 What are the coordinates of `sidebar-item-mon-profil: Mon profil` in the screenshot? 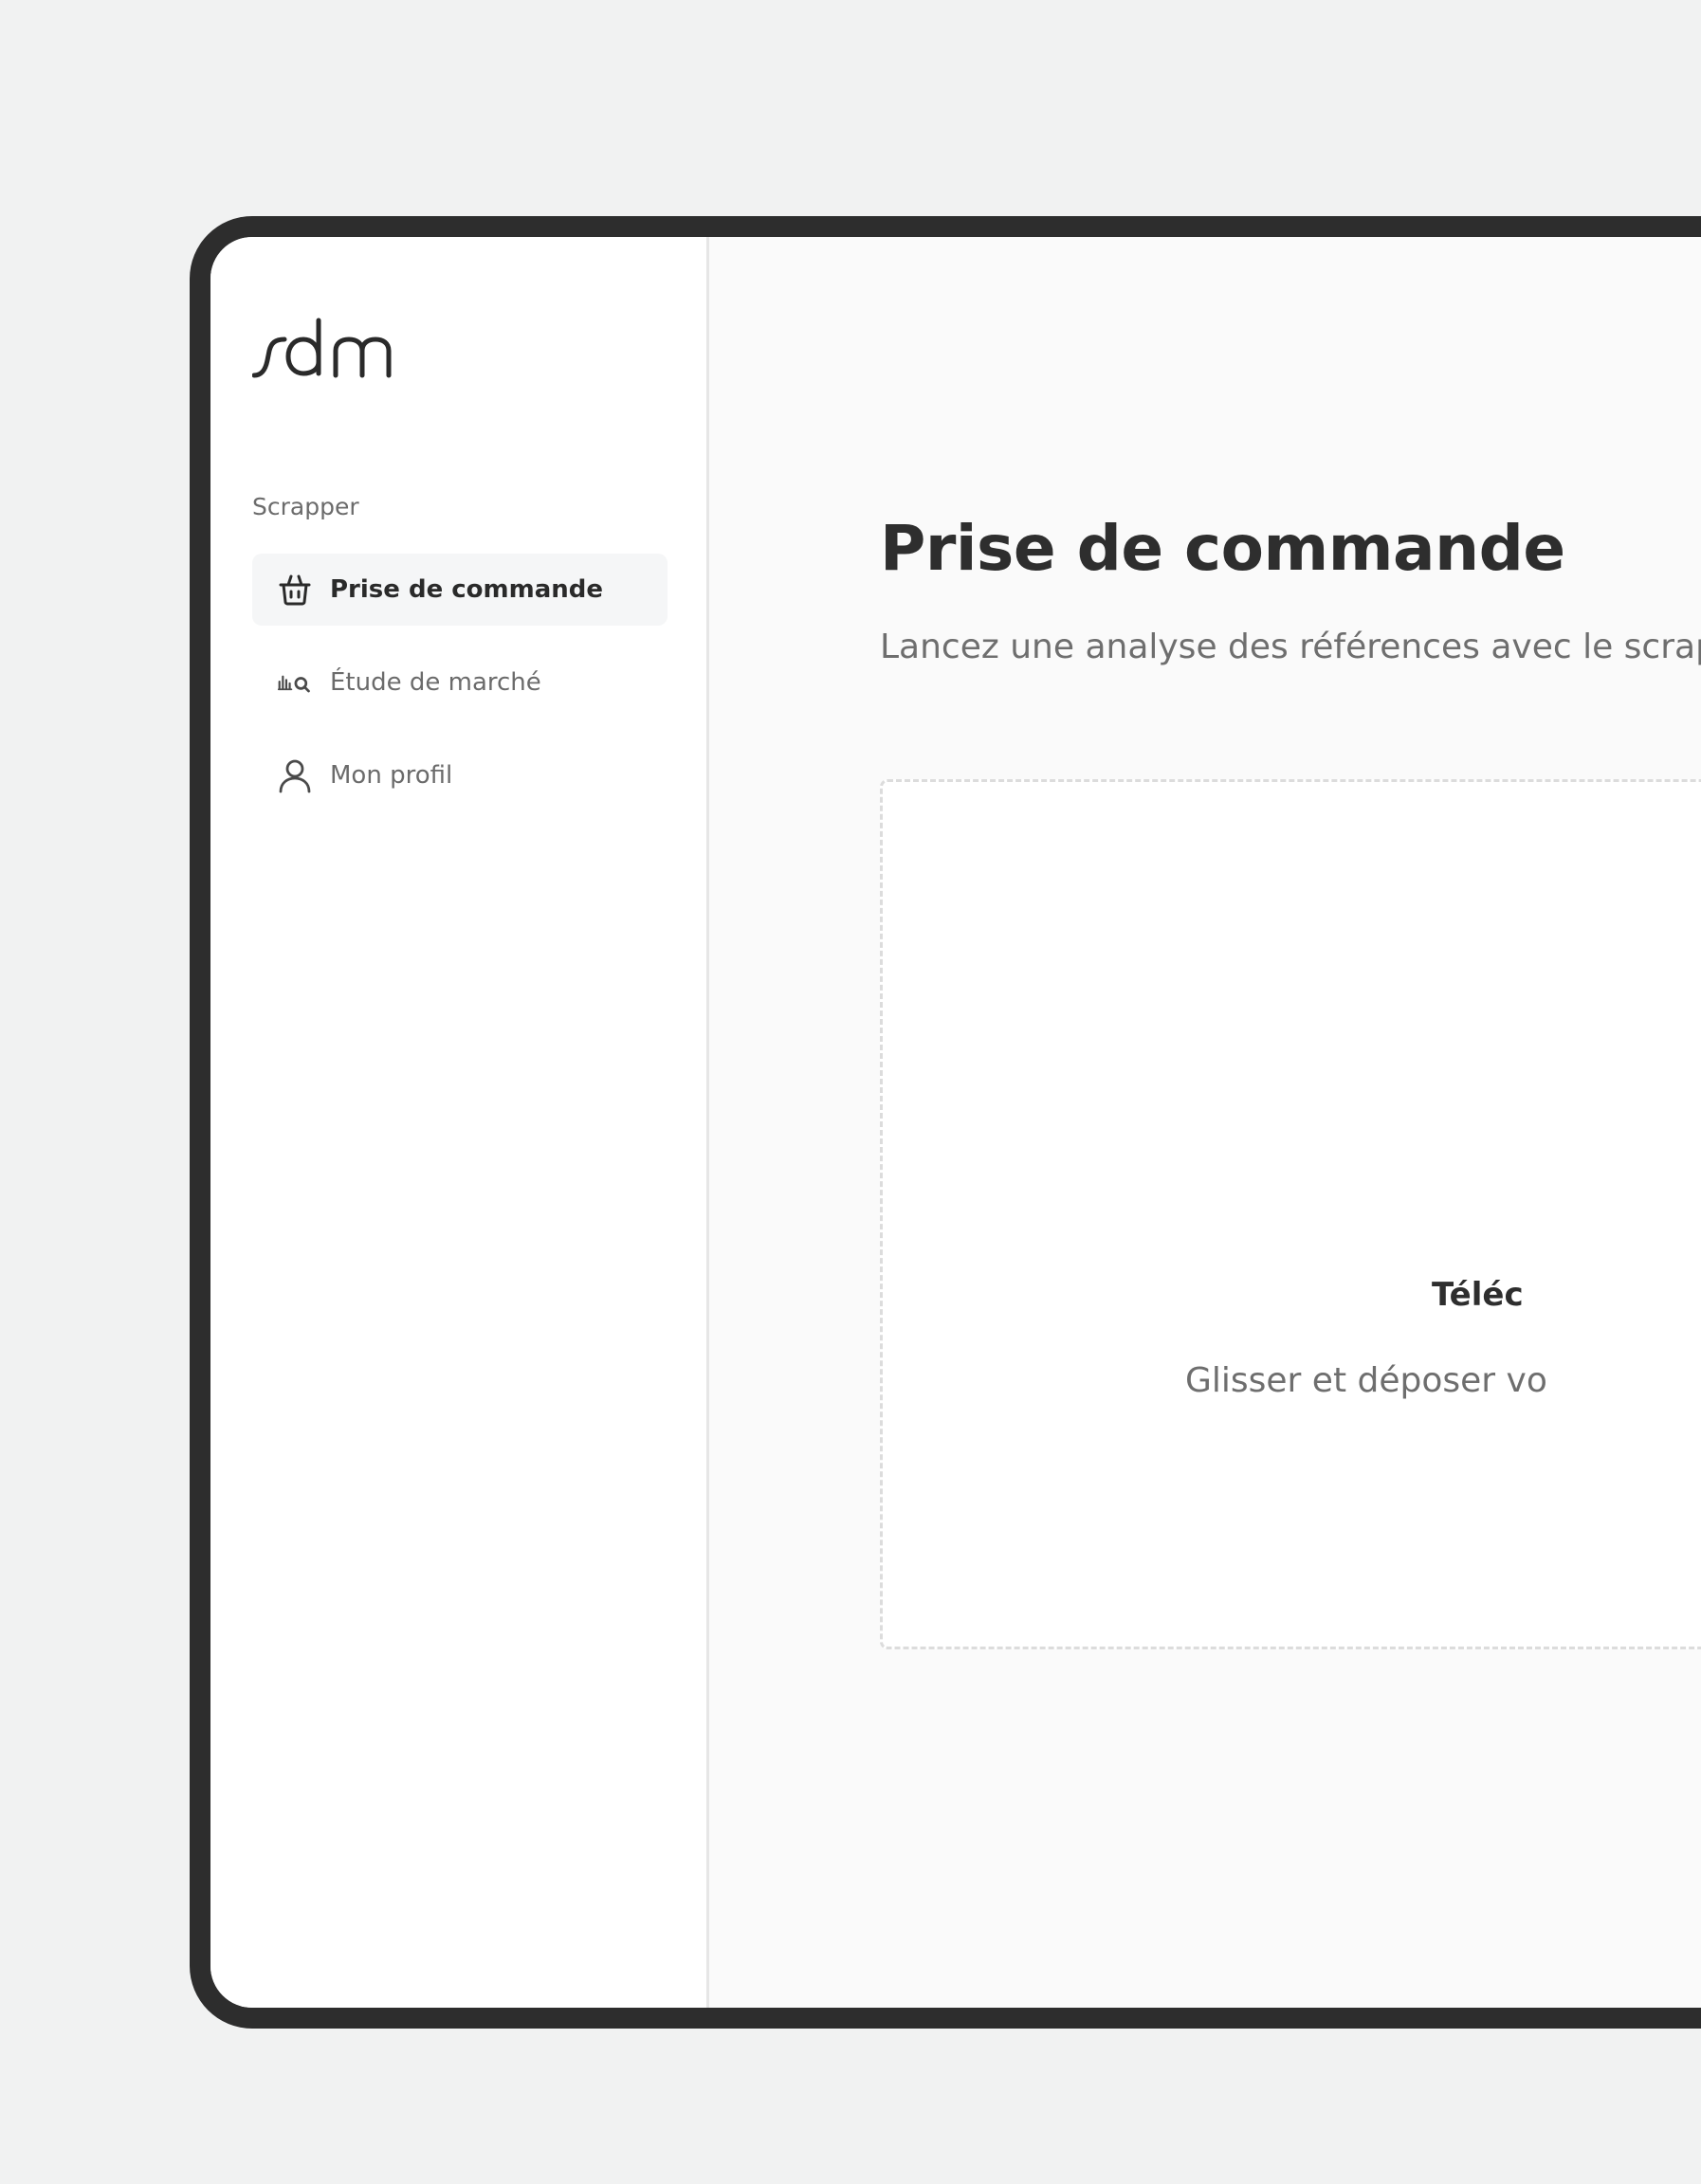 It's located at (460, 775).